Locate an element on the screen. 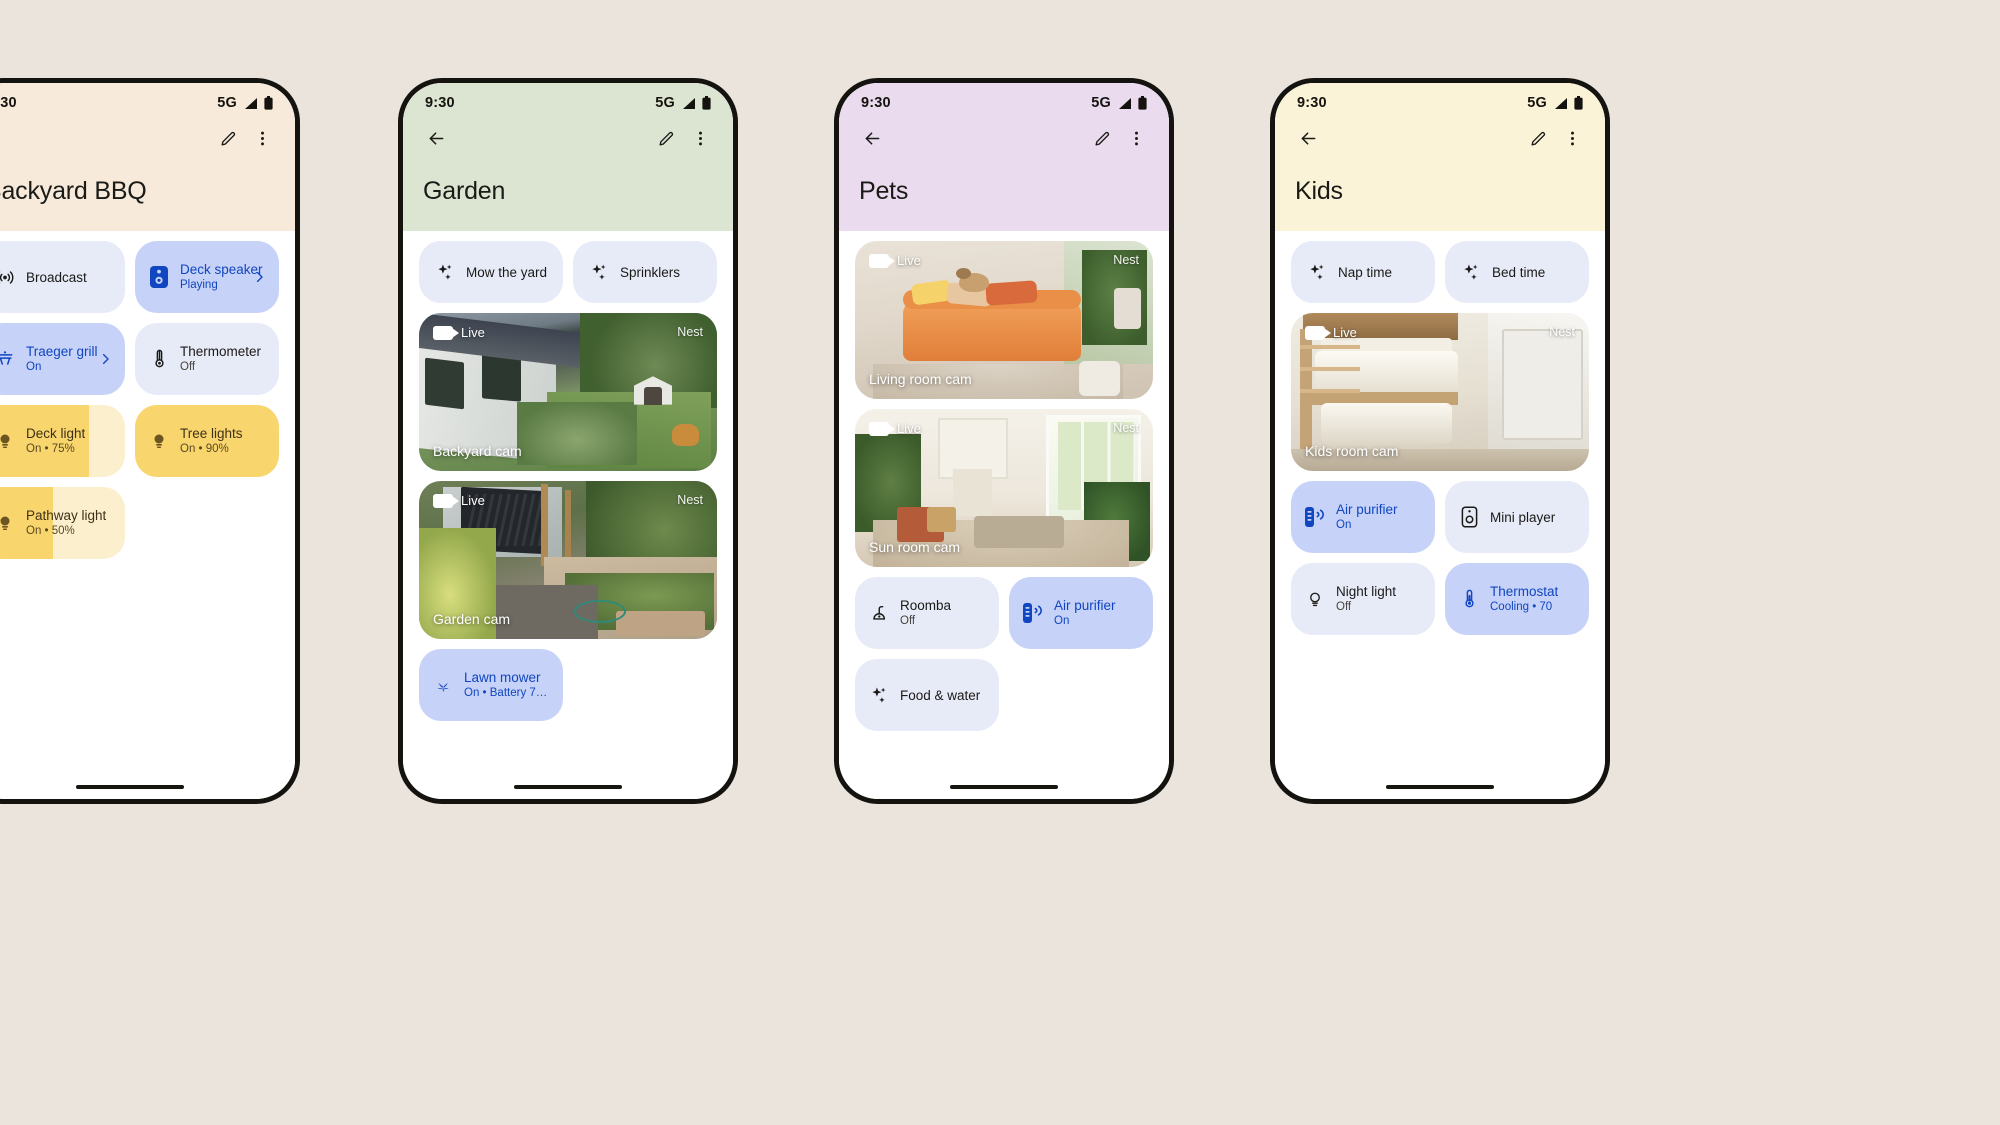  camera-tile-kids-room-cam: Live Nest Kids room cam is located at coordinates (1440, 392).